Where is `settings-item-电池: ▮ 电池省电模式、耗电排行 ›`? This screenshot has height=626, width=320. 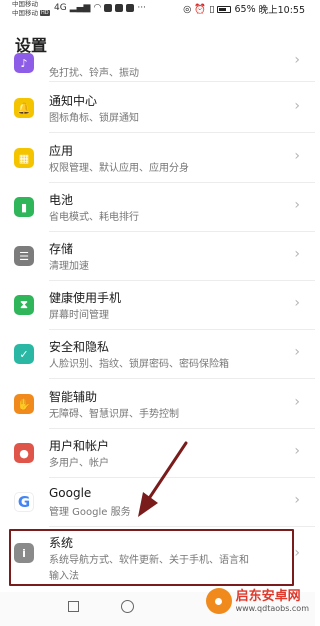 settings-item-电池: ▮ 电池省电模式、耗电排行 › is located at coordinates (157, 207).